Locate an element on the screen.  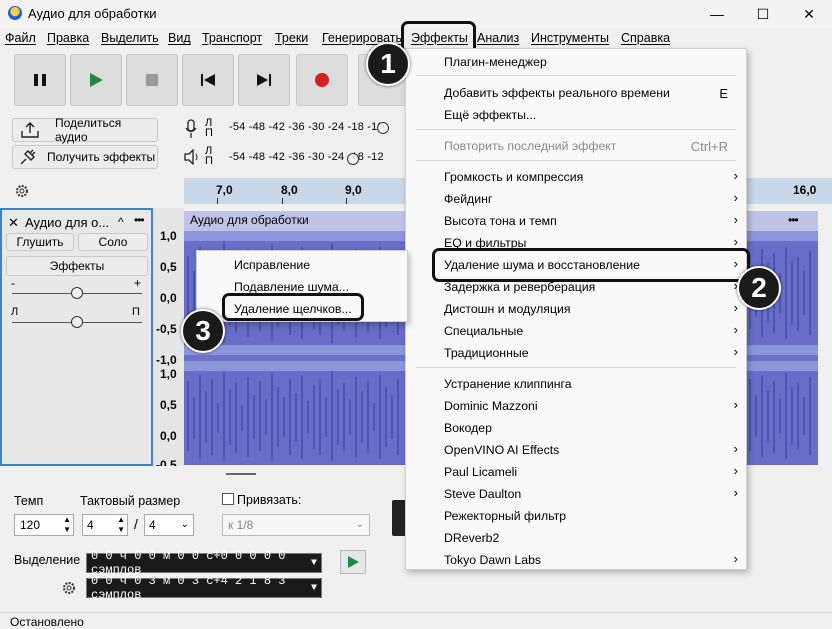
microphone-icon is located at coordinates (191, 129).